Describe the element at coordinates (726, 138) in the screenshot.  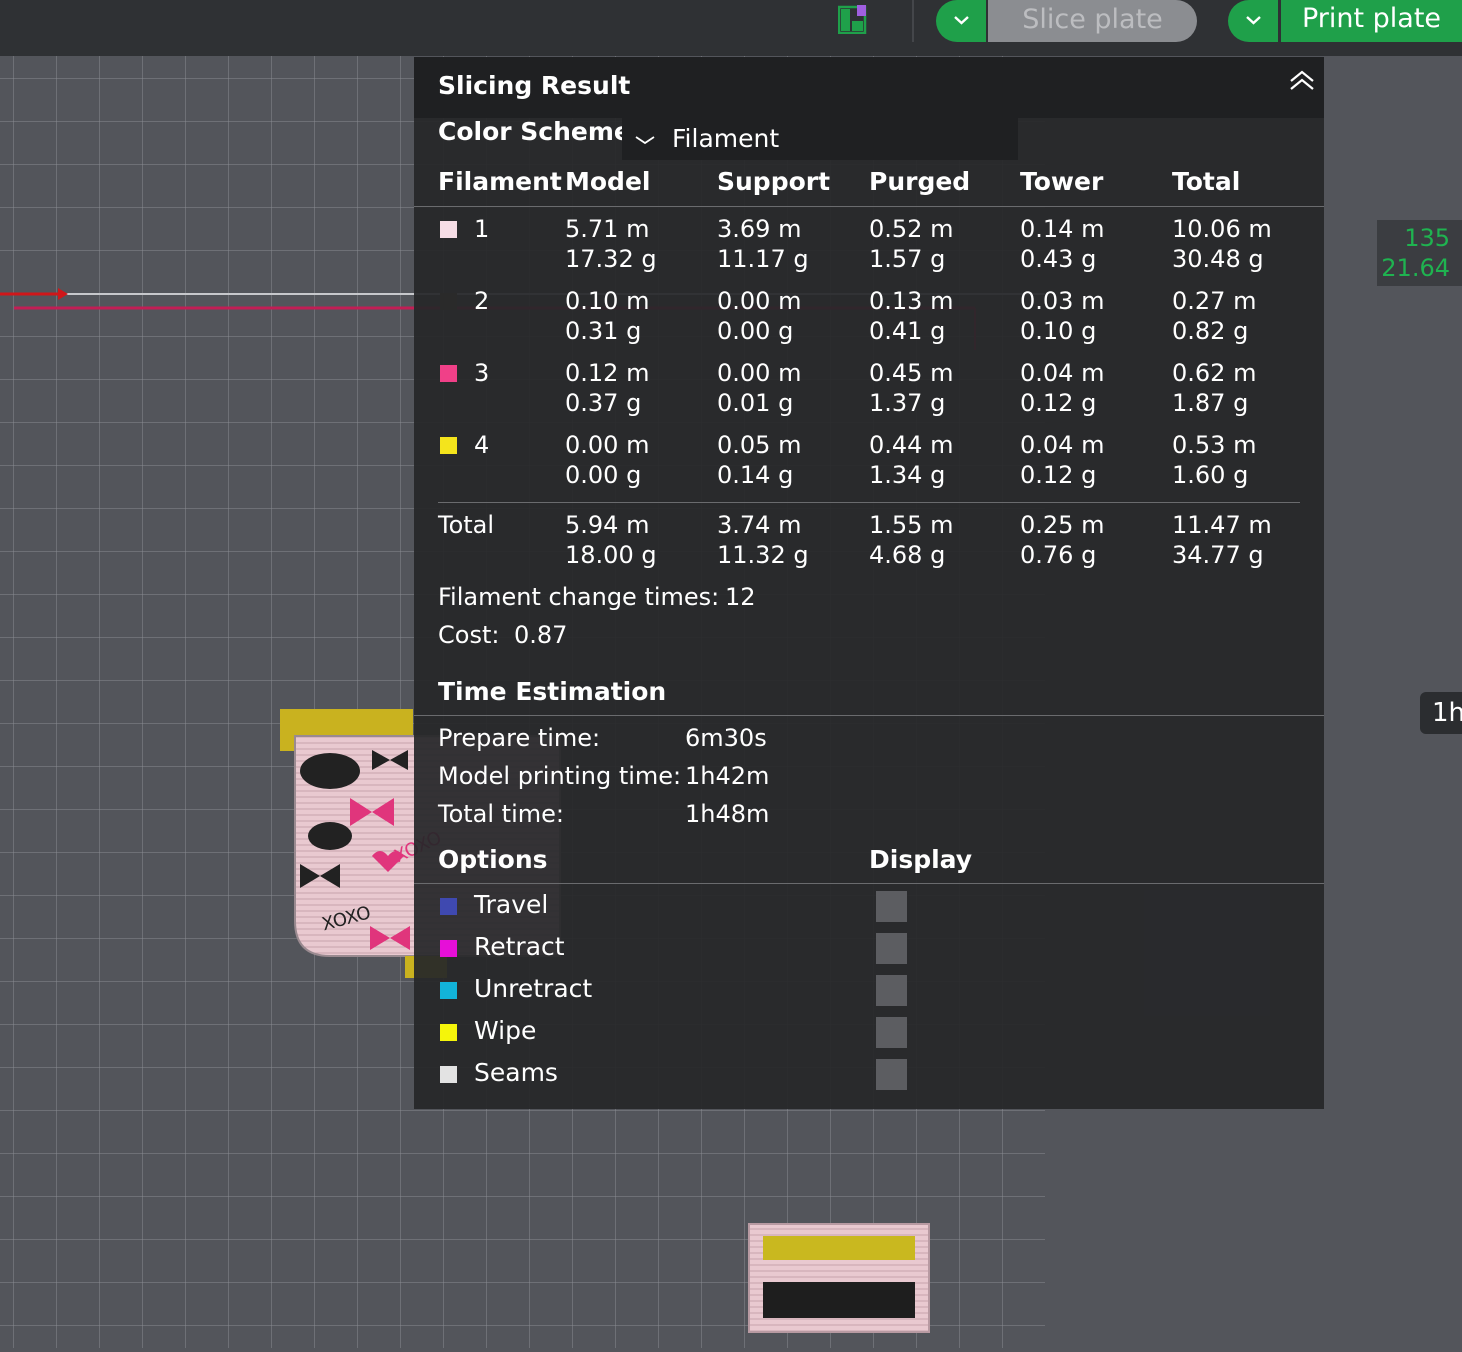
I see `color-scheme-value: Filament` at that location.